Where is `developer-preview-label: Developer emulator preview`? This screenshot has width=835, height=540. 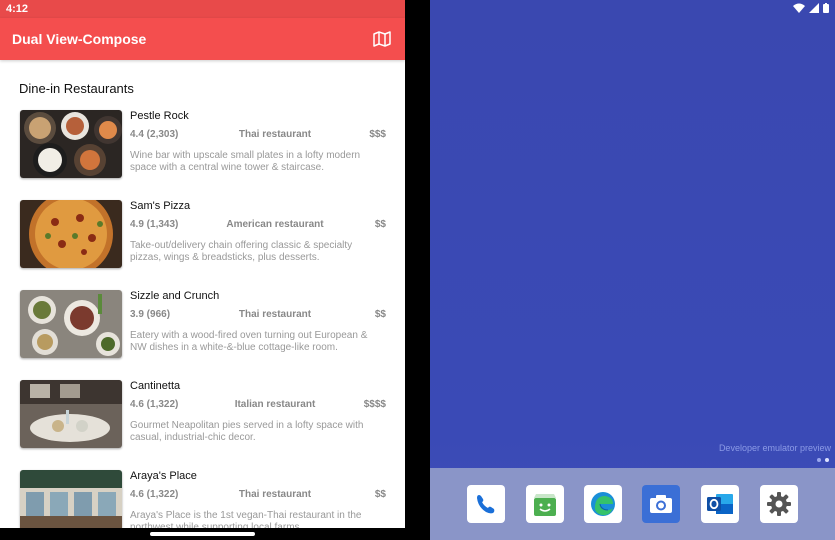 developer-preview-label: Developer emulator preview is located at coordinates (774, 448).